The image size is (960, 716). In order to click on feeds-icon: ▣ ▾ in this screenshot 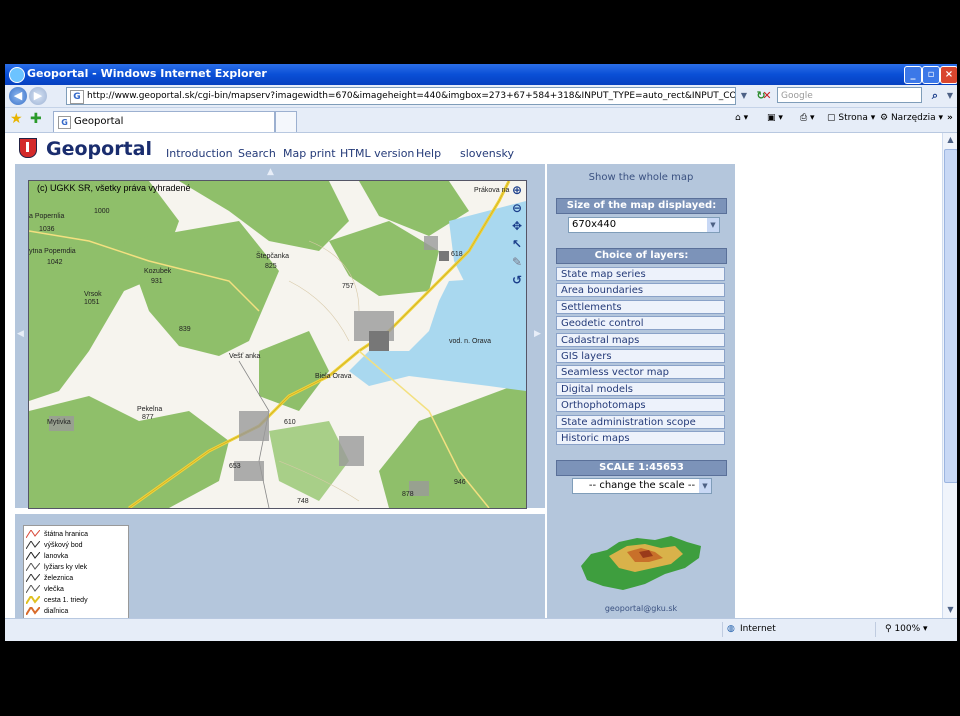, I will do `click(775, 118)`.